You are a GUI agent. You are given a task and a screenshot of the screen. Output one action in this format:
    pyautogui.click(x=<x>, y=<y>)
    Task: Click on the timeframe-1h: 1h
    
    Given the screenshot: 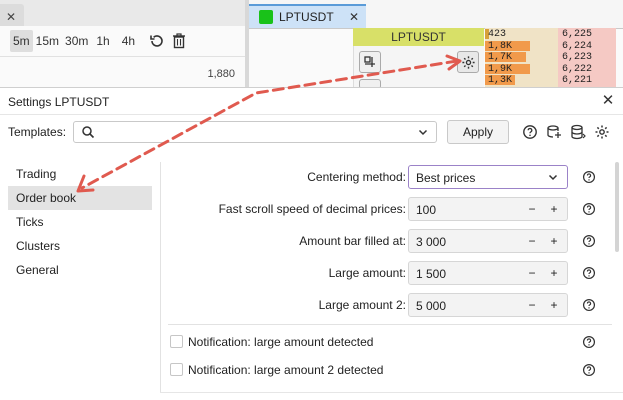 What is the action you would take?
    pyautogui.click(x=102, y=41)
    